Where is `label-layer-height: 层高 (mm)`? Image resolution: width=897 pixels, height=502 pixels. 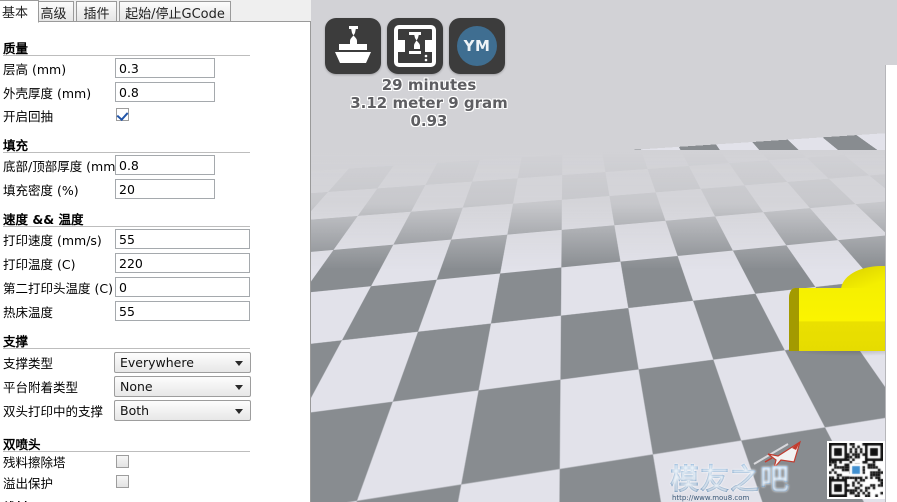 label-layer-height: 层高 (mm) is located at coordinates (35, 69).